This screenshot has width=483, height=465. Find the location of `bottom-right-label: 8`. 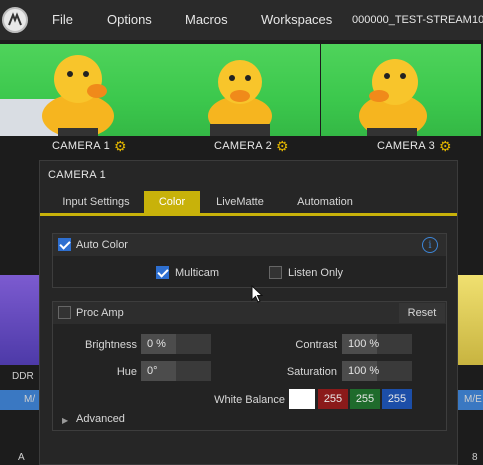

bottom-right-label: 8 is located at coordinates (475, 457).